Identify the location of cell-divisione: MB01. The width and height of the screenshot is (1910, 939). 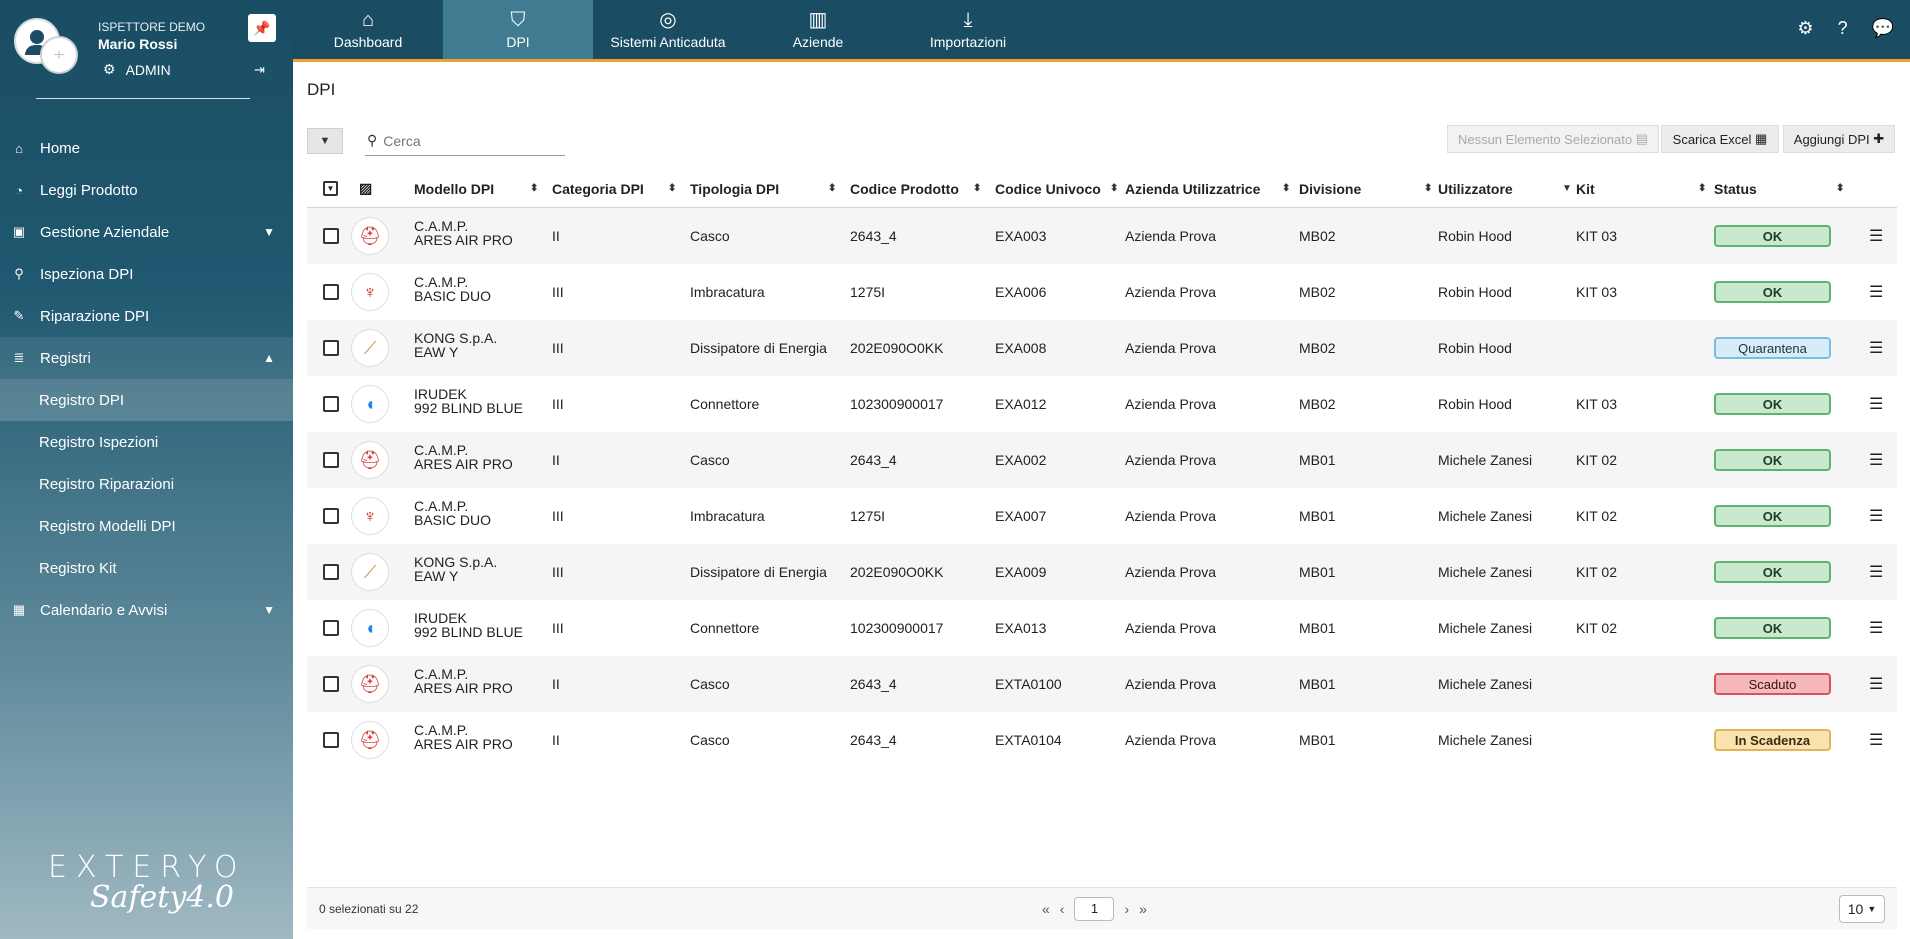
(1317, 516).